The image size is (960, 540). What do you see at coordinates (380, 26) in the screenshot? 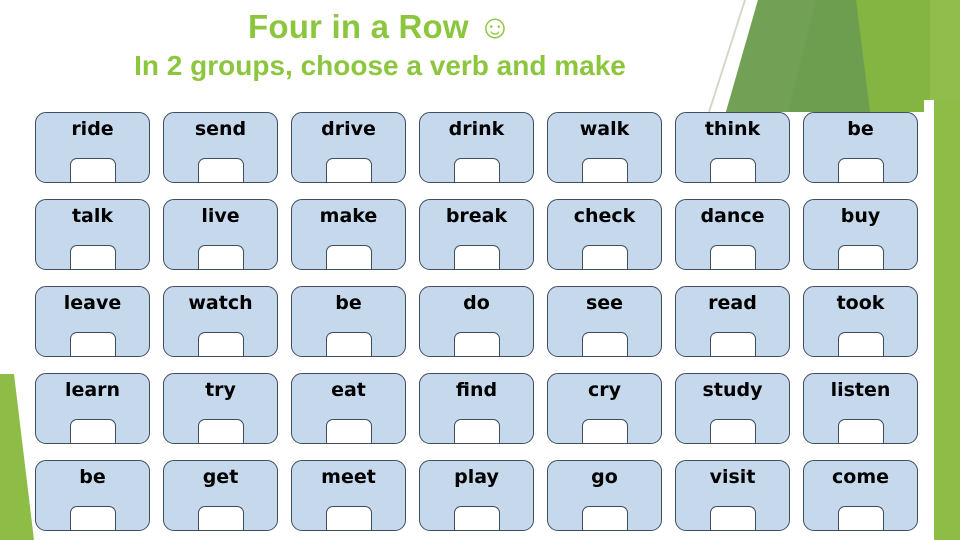
I see `page-title: Four in a Row ☺` at bounding box center [380, 26].